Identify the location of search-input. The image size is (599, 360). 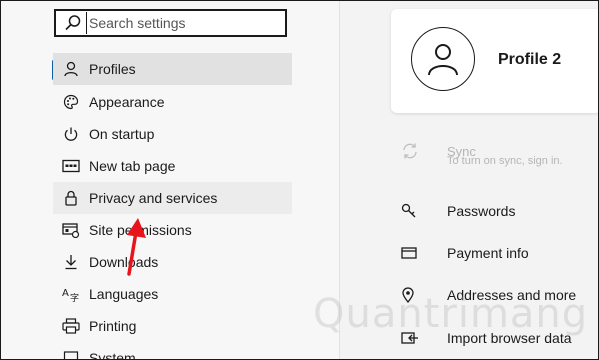
(182, 23).